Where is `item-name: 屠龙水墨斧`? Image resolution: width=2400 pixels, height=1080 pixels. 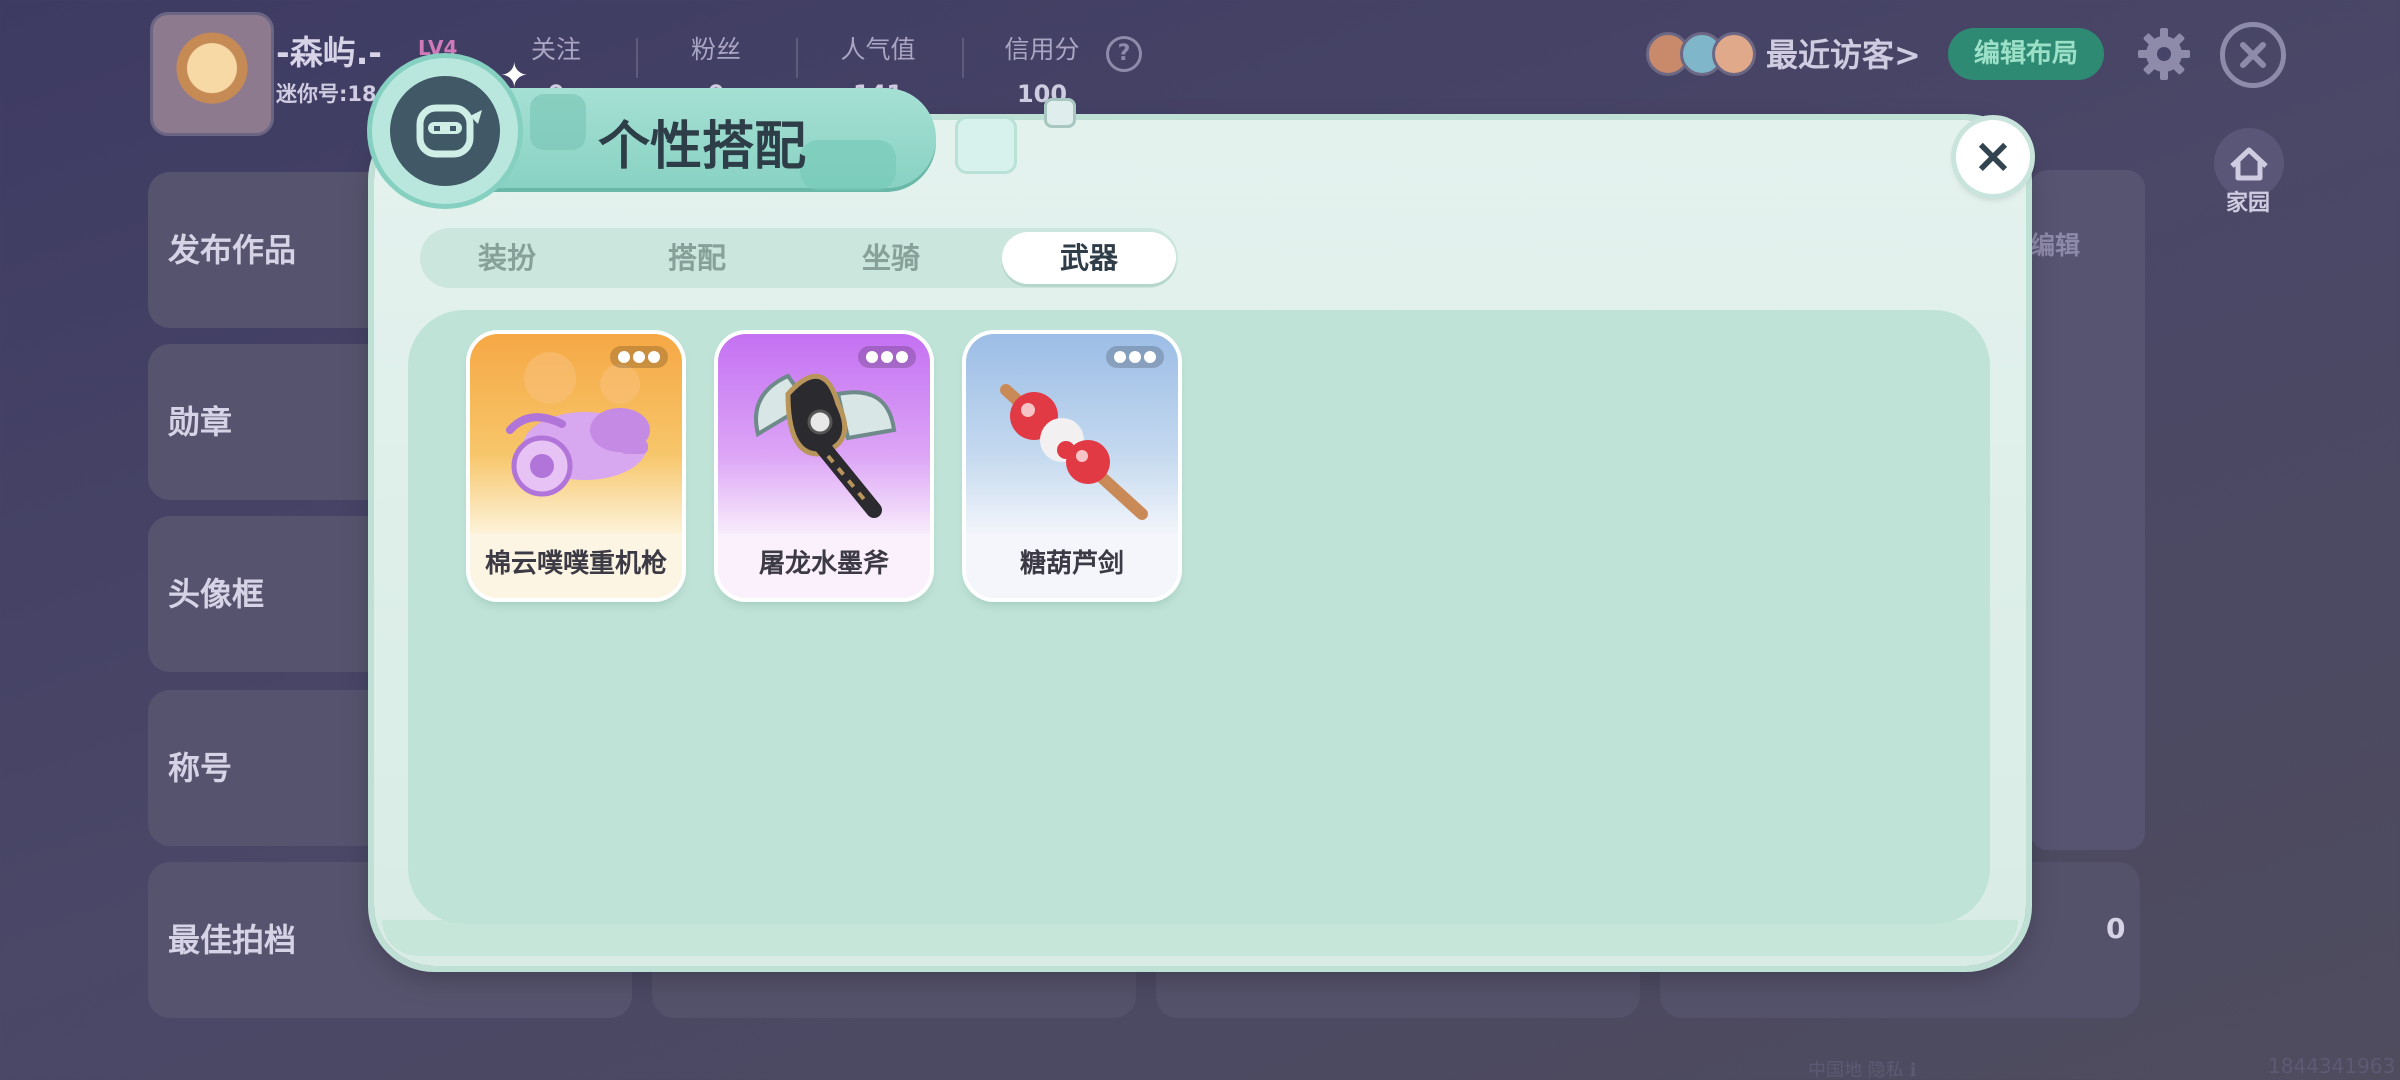
item-name: 屠龙水墨斧 is located at coordinates (823, 564).